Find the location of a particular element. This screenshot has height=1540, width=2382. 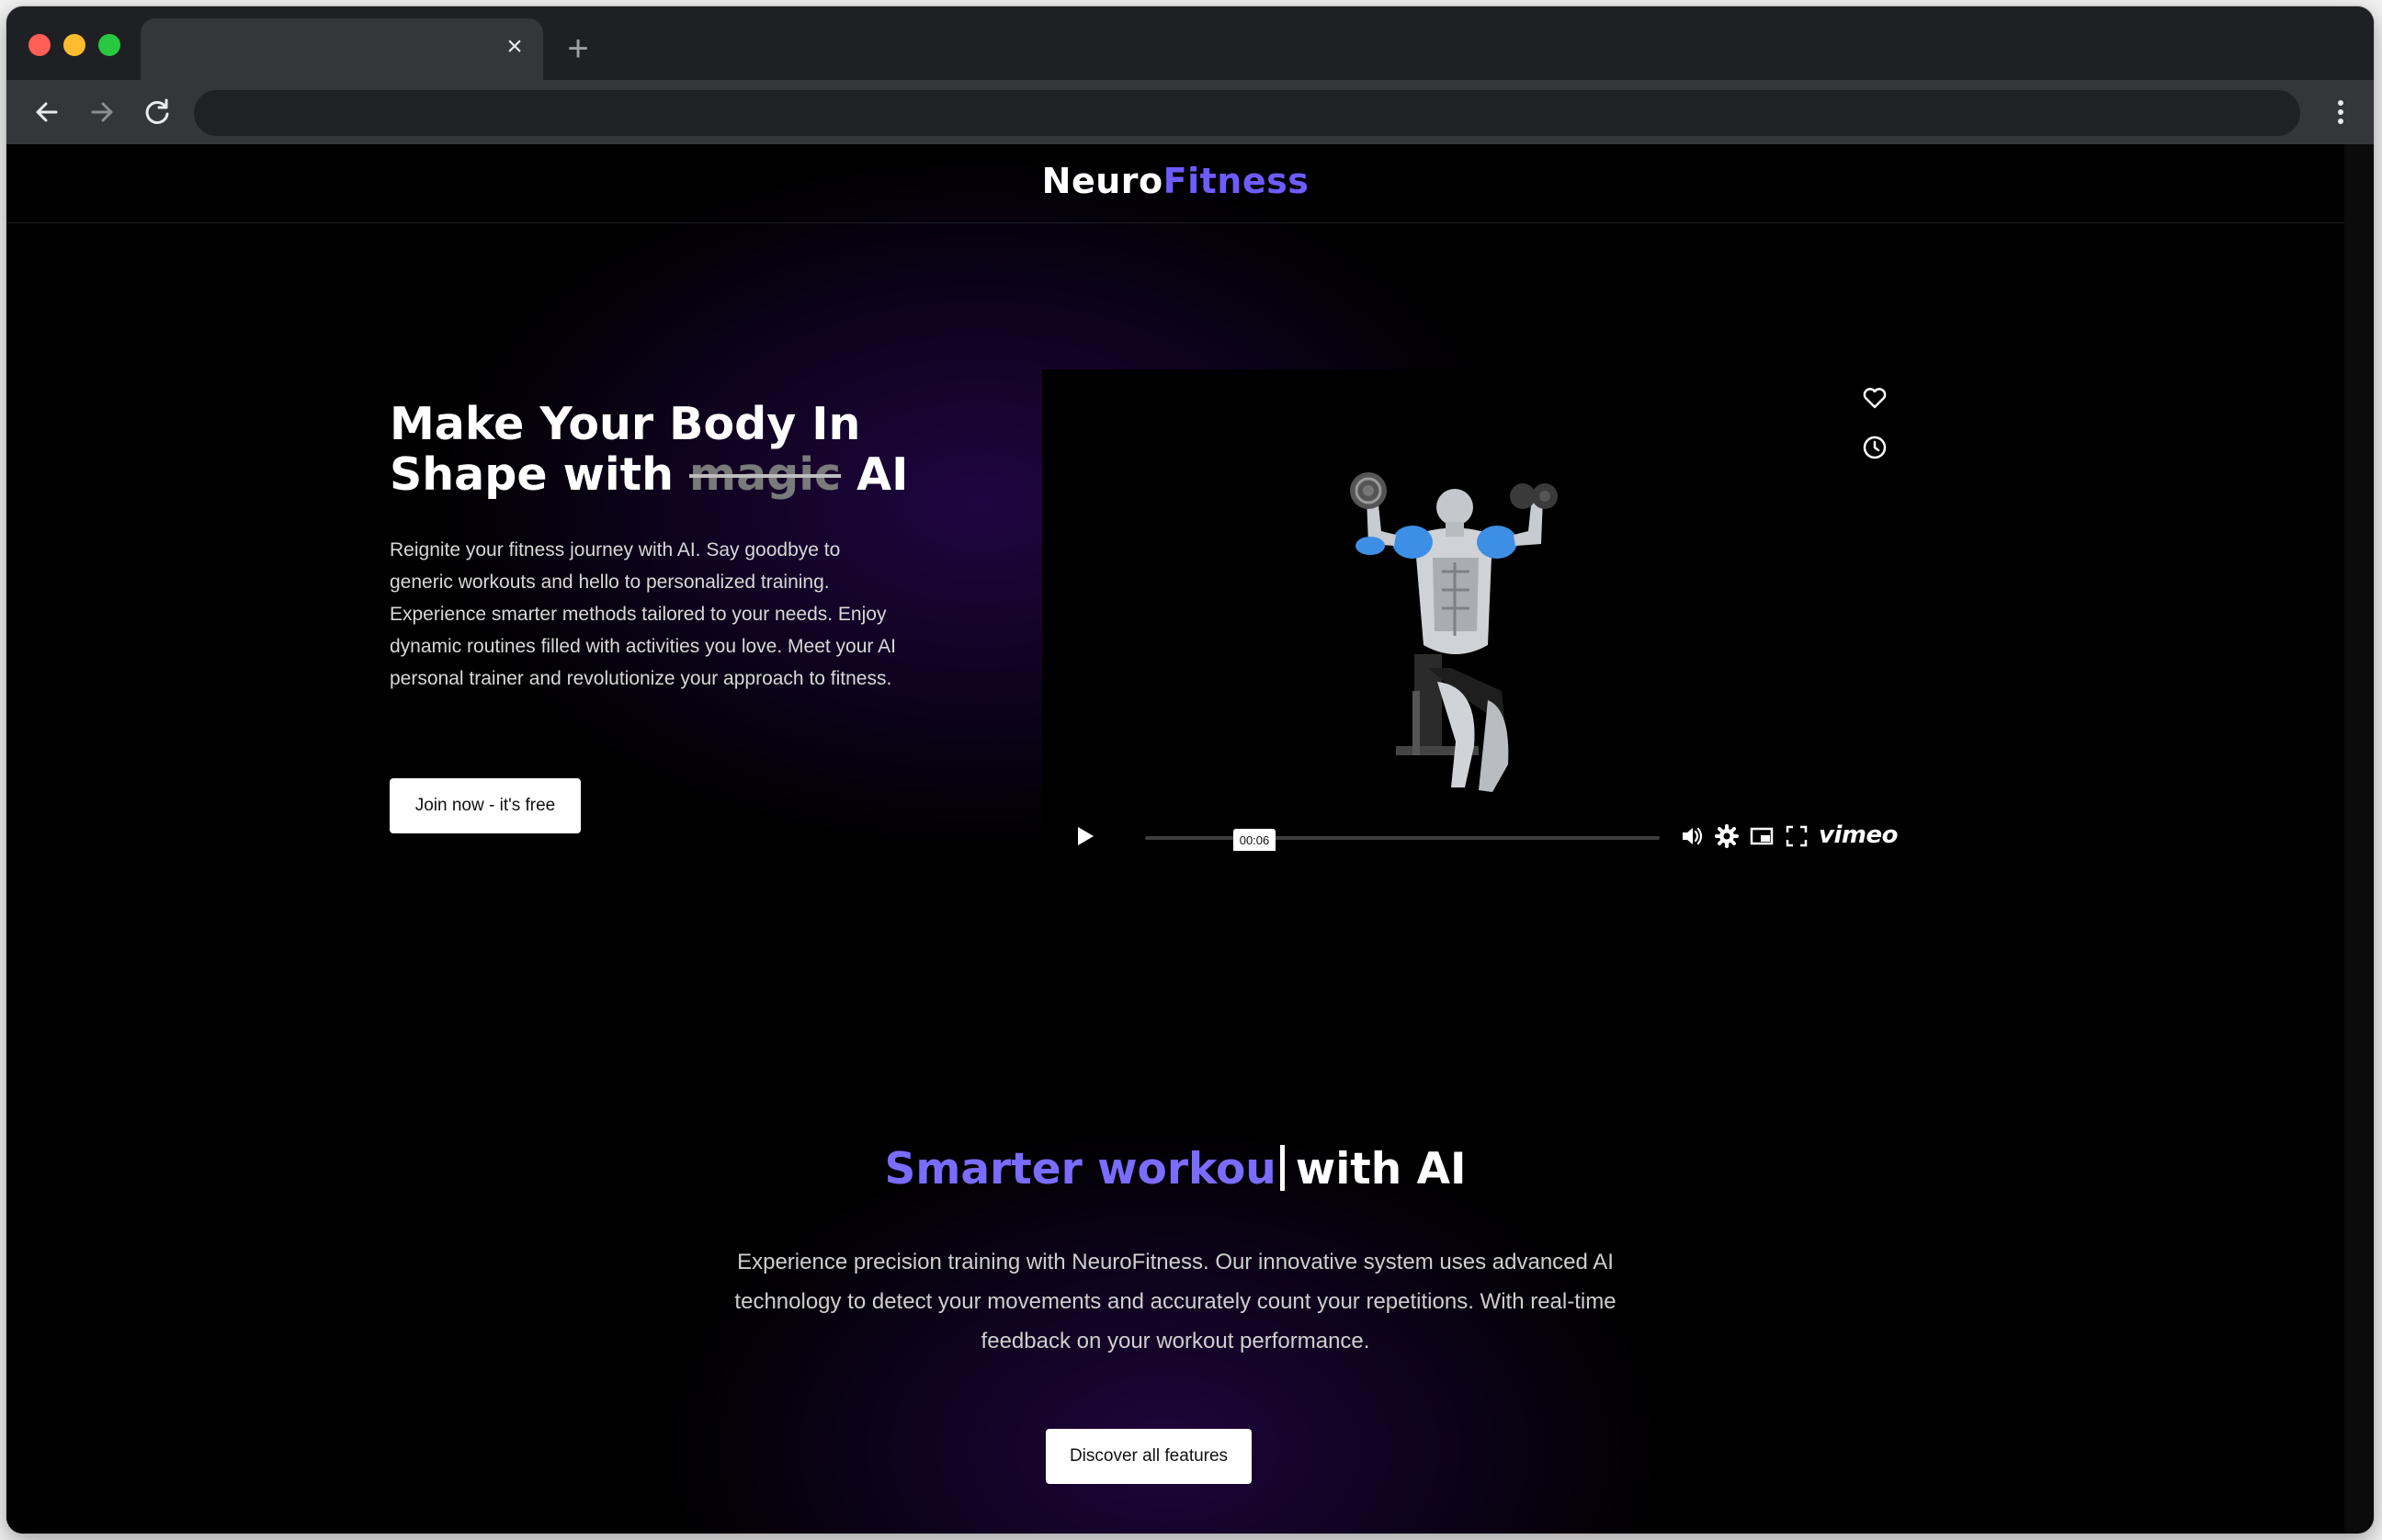

discover-features-button: Discover all features is located at coordinates (1149, 1456).